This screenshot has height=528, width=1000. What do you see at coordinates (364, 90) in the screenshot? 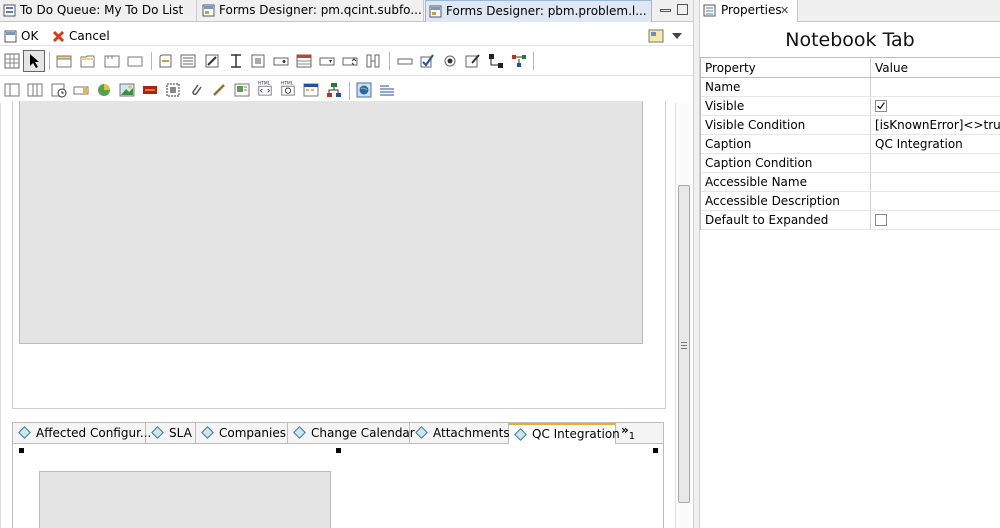
I see `globe-icon` at bounding box center [364, 90].